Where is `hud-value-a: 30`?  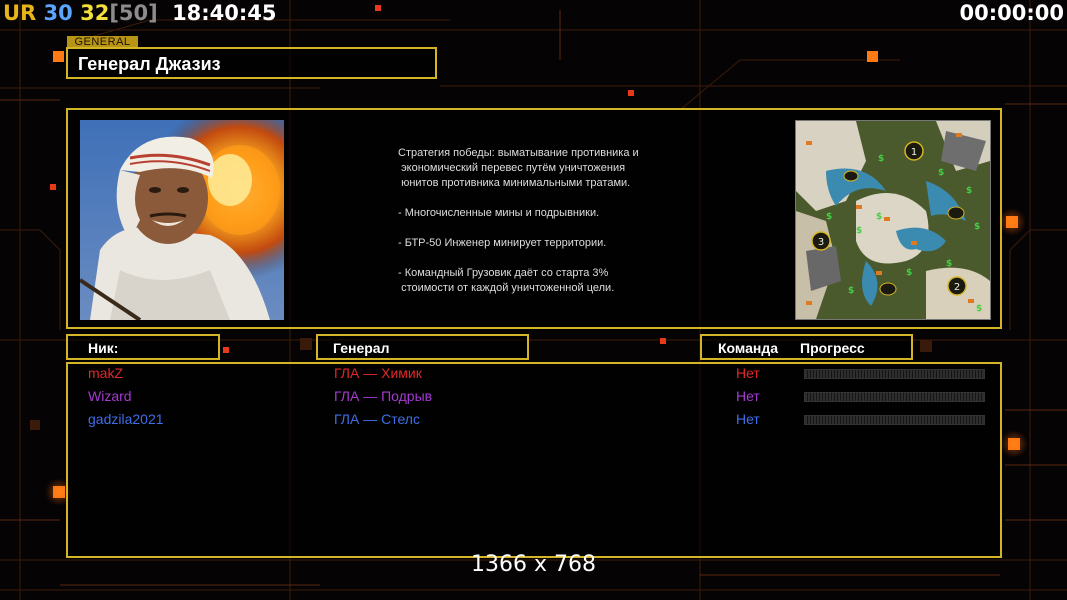
hud-value-a: 30 is located at coordinates (58, 13).